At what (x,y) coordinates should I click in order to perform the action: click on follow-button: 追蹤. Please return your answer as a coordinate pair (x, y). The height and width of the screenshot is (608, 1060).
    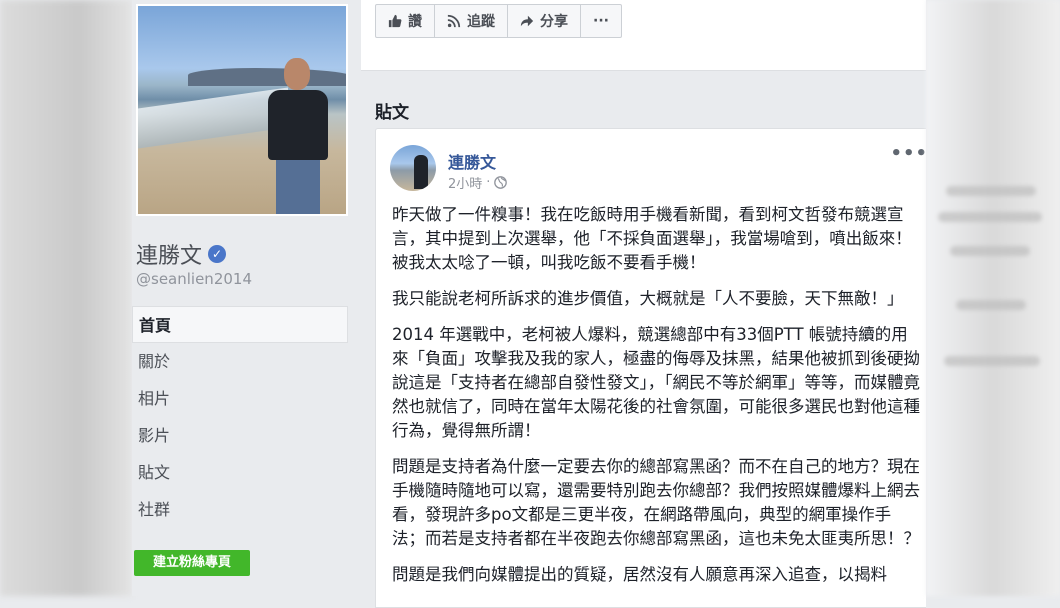
    Looking at the image, I should click on (471, 21).